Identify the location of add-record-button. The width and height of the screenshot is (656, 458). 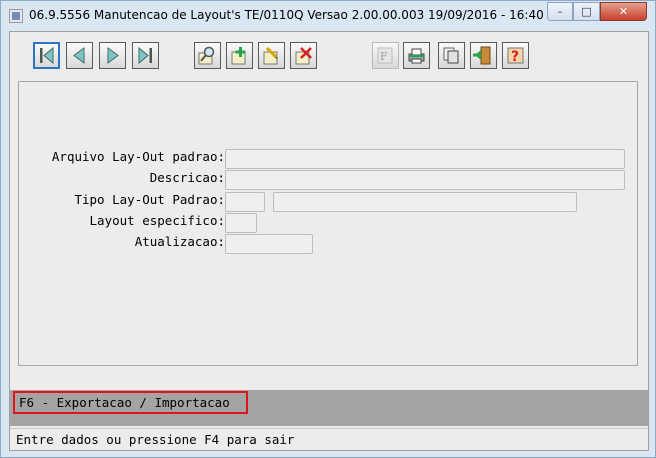
(239, 55).